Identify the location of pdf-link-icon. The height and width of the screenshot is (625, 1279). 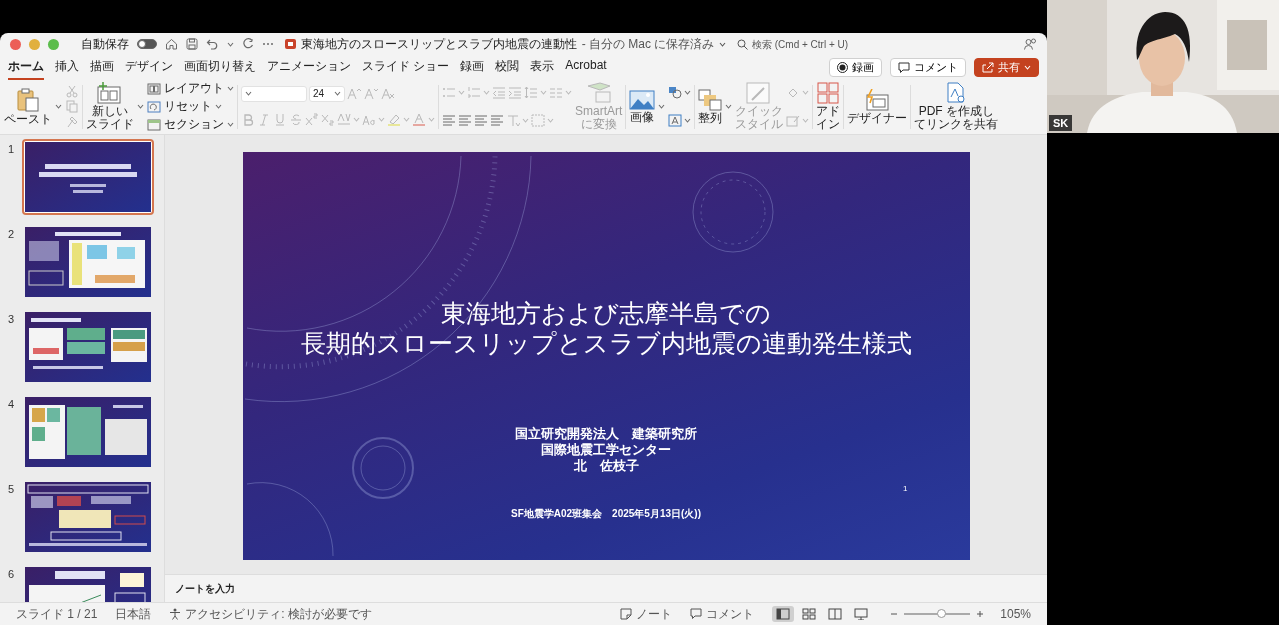
(956, 93).